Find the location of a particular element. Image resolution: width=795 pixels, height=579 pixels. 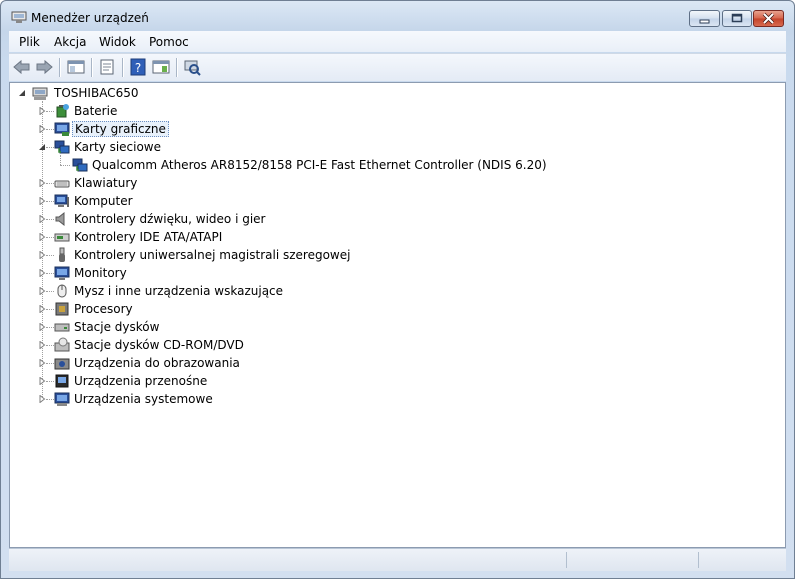

menu-akcja: Akcja is located at coordinates (70, 42).